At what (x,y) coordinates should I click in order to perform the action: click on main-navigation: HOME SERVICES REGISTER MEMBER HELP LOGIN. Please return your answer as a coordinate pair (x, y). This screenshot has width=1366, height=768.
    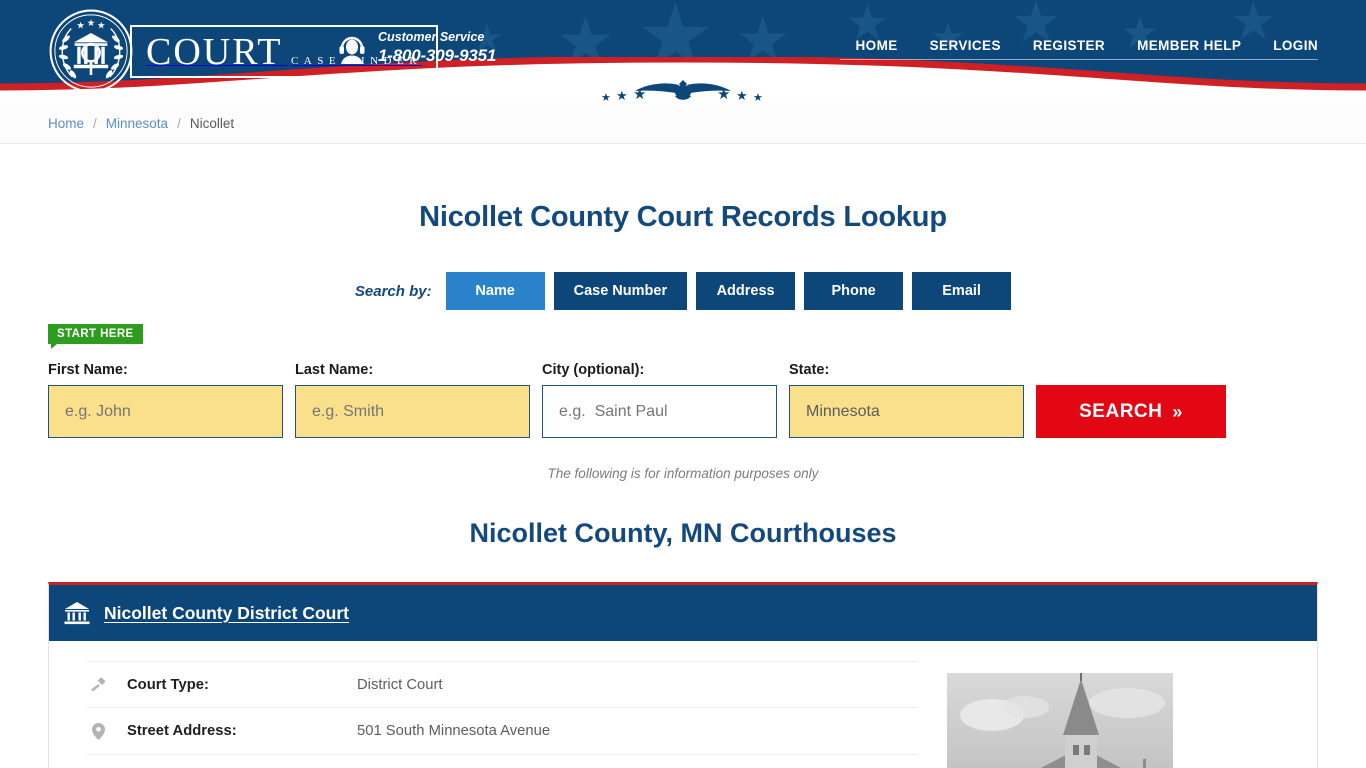
    Looking at the image, I should click on (1078, 49).